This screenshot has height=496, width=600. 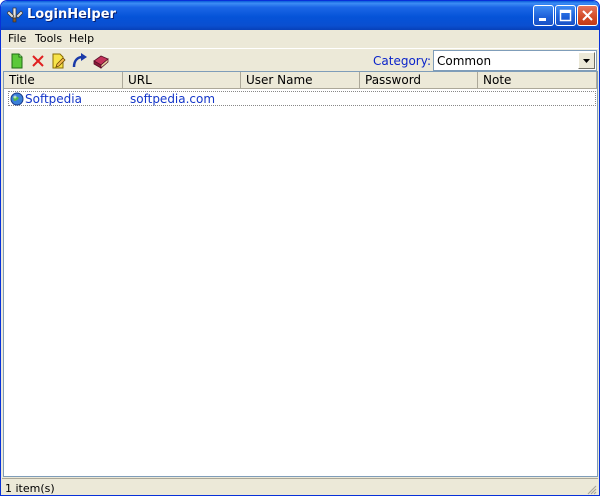 What do you see at coordinates (80, 61) in the screenshot?
I see `open-url-icon` at bounding box center [80, 61].